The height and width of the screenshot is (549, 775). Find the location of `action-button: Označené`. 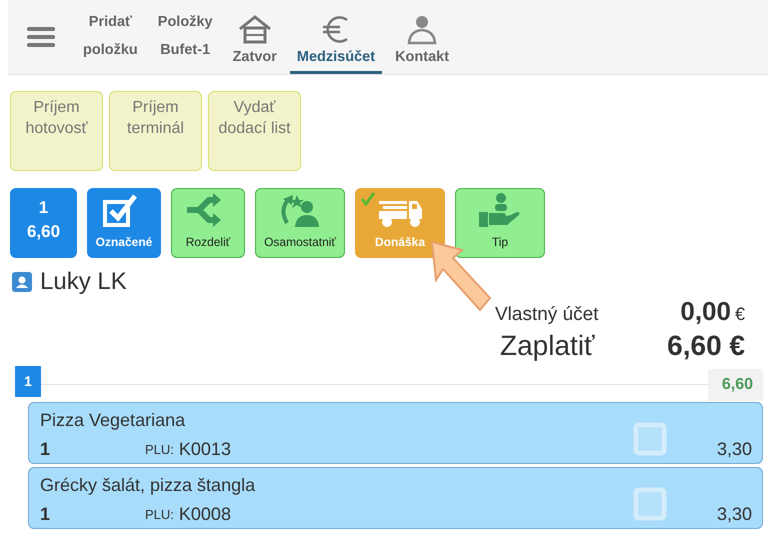

action-button: Označené is located at coordinates (124, 223).